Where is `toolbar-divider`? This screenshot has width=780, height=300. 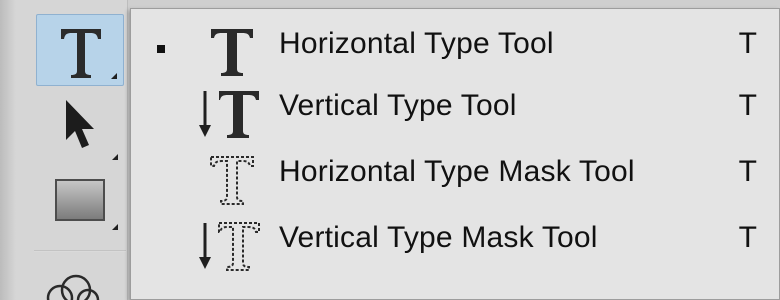
toolbar-divider is located at coordinates (80, 251).